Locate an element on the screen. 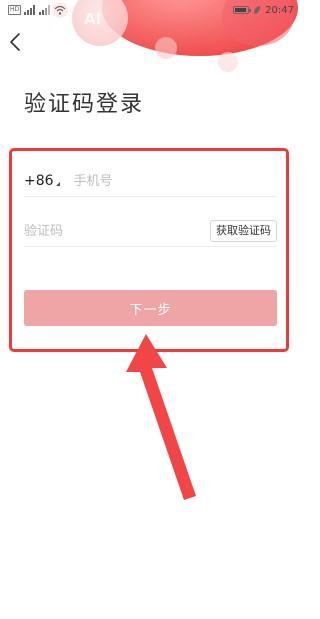 The height and width of the screenshot is (619, 320). status-bar: HD 20:47 is located at coordinates (150, 10).